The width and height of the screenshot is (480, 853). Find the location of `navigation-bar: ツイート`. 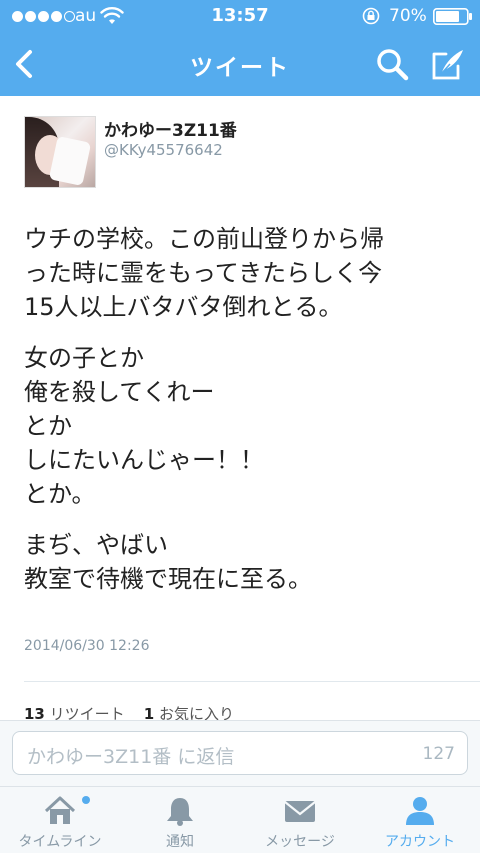

navigation-bar: ツイート is located at coordinates (240, 65).